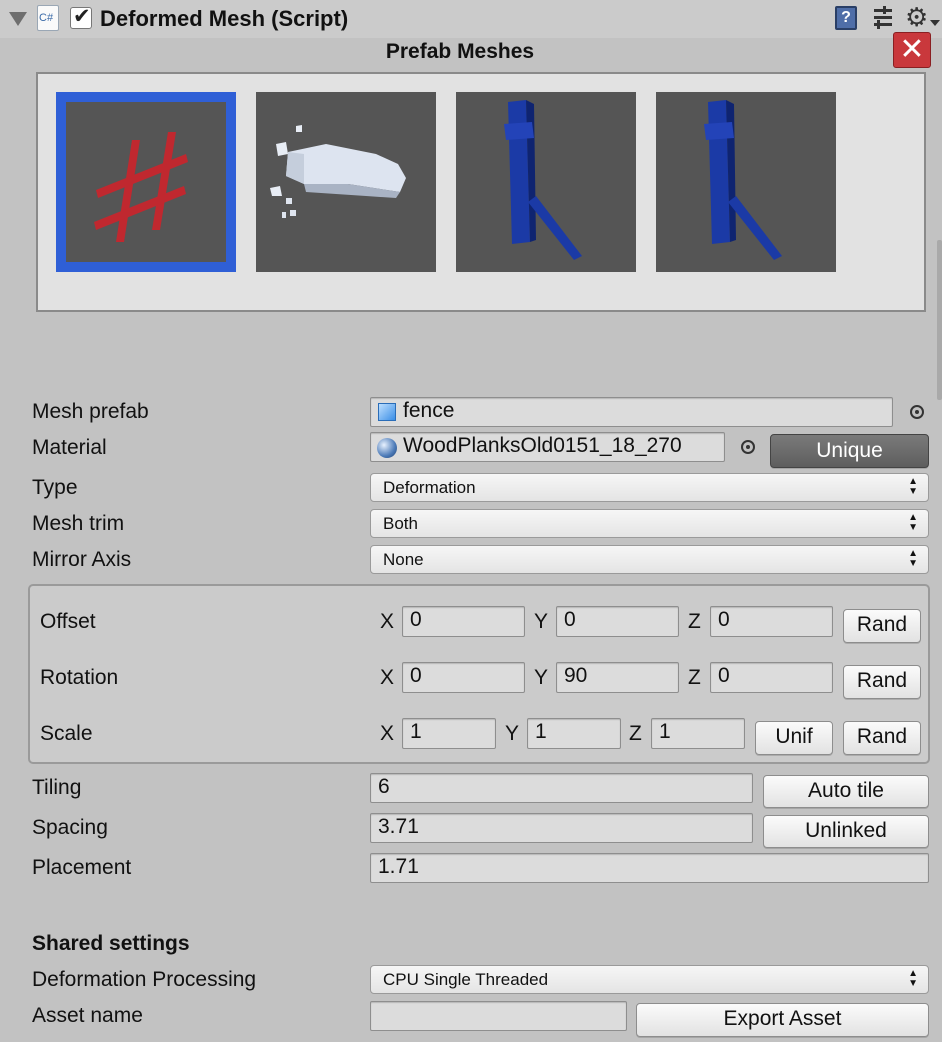 The height and width of the screenshot is (1042, 942). Describe the element at coordinates (883, 18) in the screenshot. I see `preset-icon` at that location.